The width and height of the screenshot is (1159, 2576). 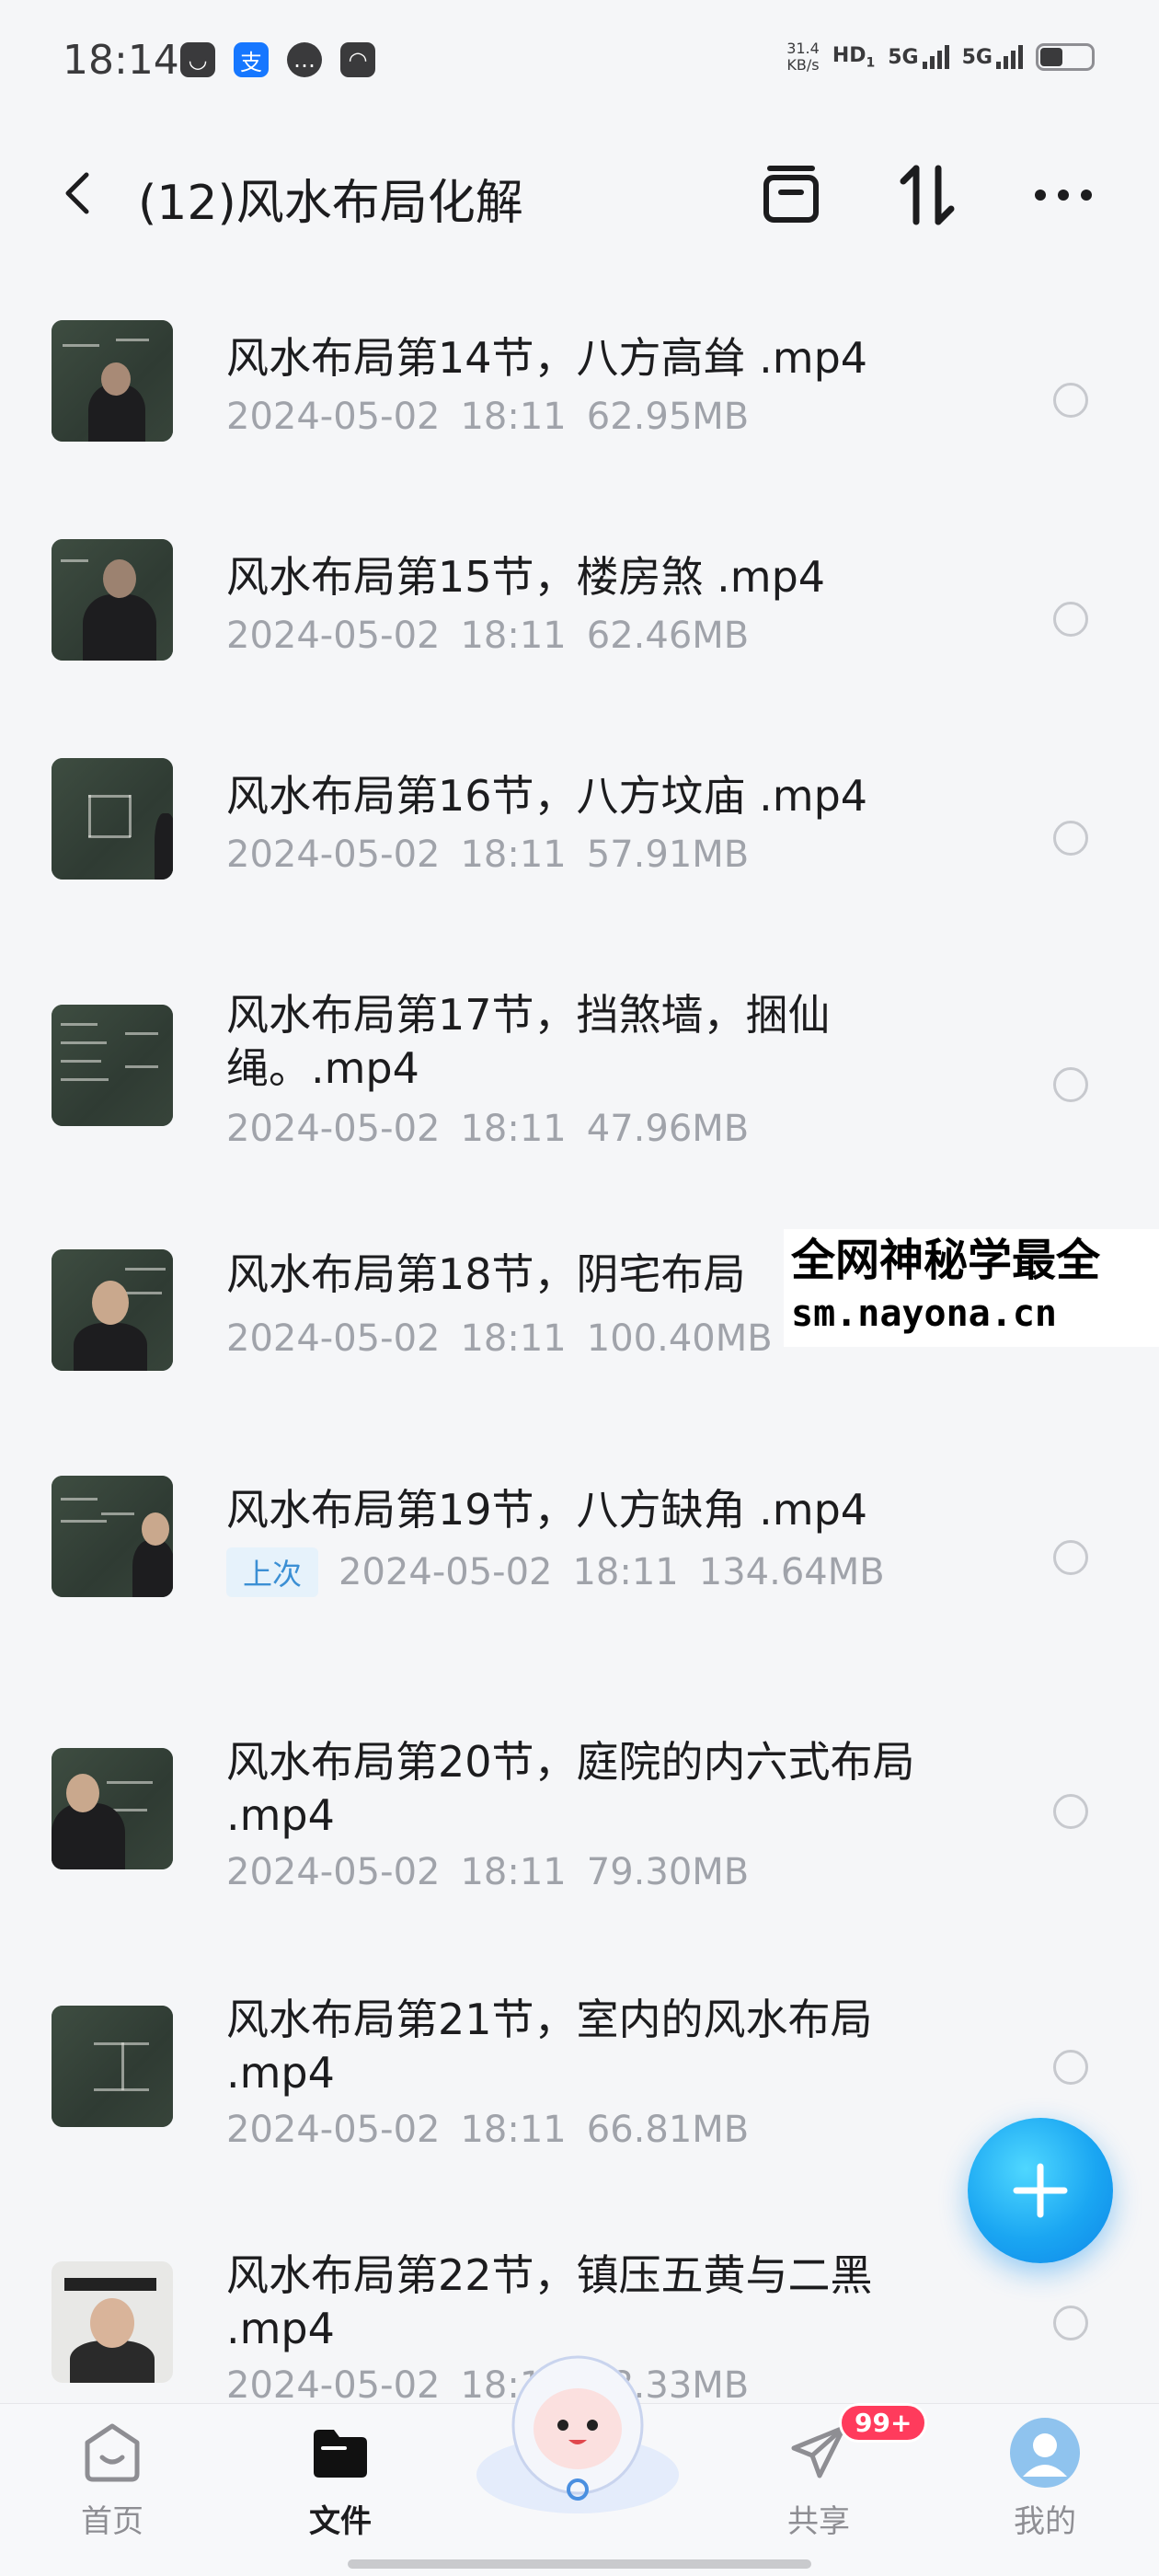 I want to click on avatar-icon, so click(x=1045, y=2453).